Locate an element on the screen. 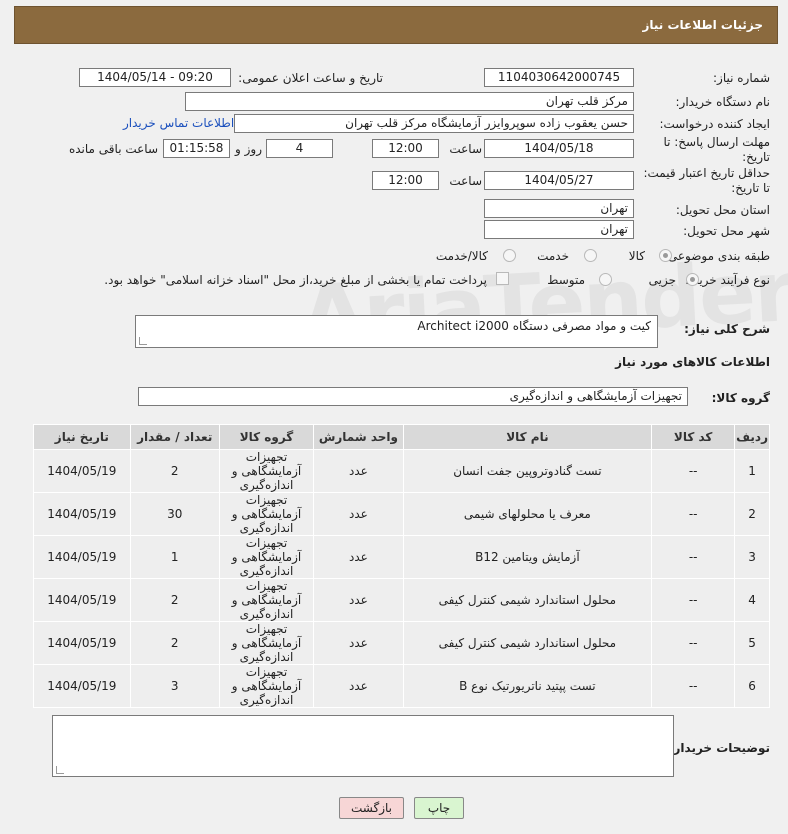 This screenshot has height=834, width=788. buyer-org-label: نام دستگاه خریدار: is located at coordinates (723, 102).